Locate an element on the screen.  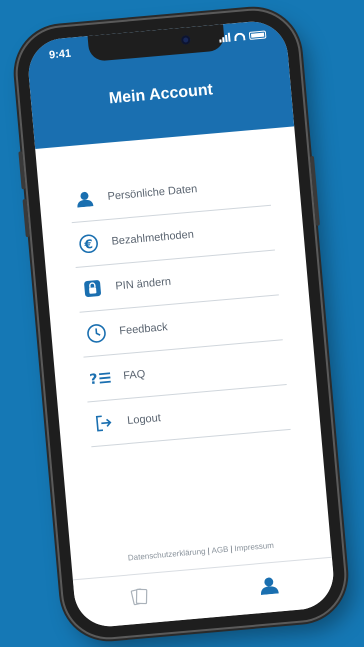
tab-tickets is located at coordinates (140, 599).